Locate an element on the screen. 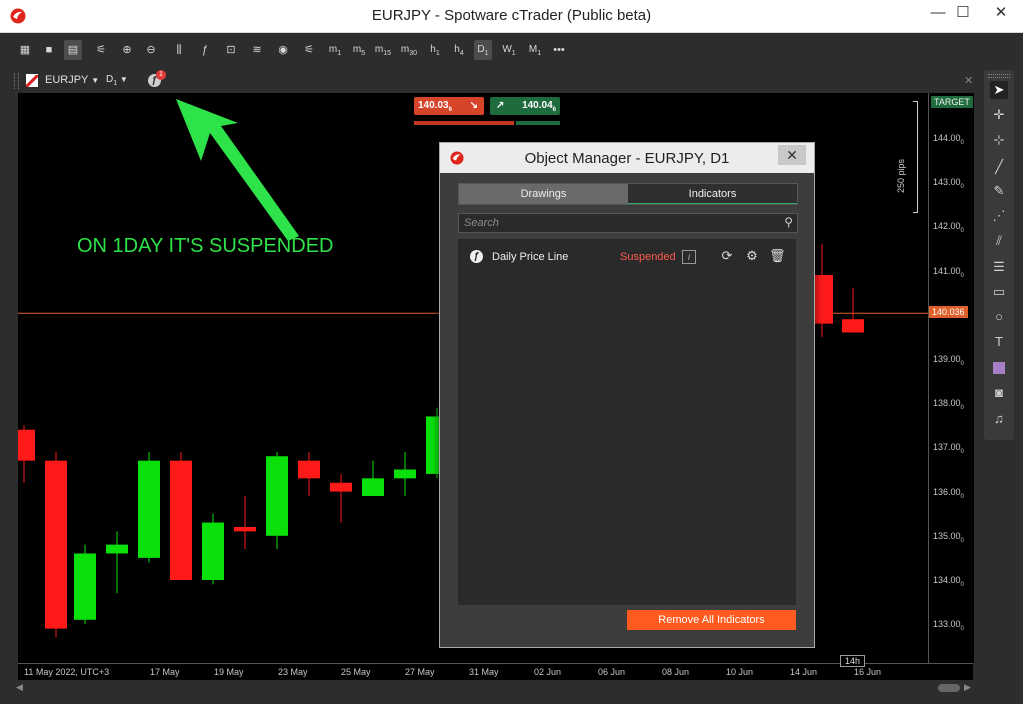 The image size is (1023, 704). timeframe-D1: D1 is located at coordinates (483, 50).